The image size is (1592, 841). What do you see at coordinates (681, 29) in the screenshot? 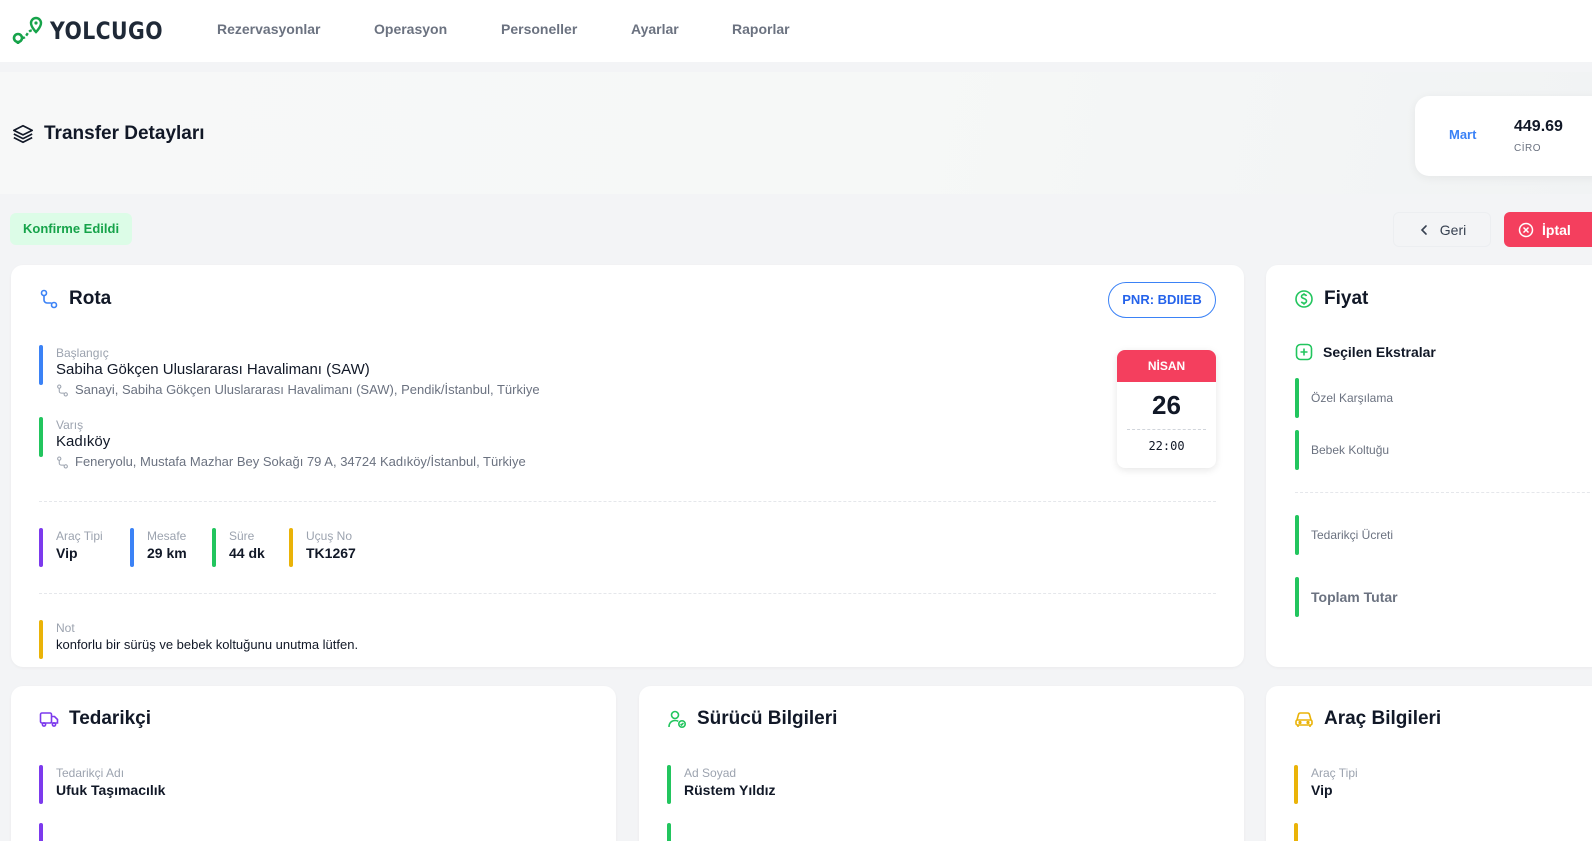
I see `nav-item-settings: Ayarlar` at bounding box center [681, 29].